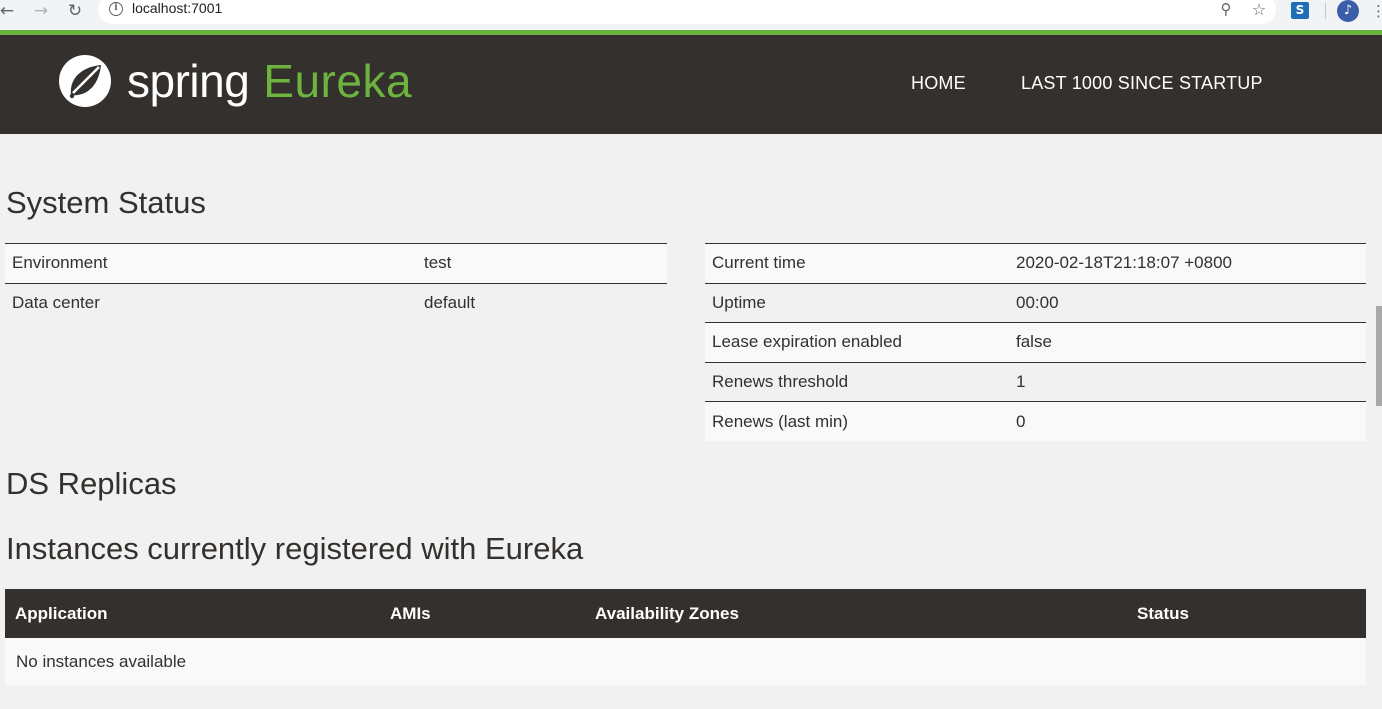 Image resolution: width=1382 pixels, height=709 pixels. I want to click on star-icon: ☆, so click(1259, 11).